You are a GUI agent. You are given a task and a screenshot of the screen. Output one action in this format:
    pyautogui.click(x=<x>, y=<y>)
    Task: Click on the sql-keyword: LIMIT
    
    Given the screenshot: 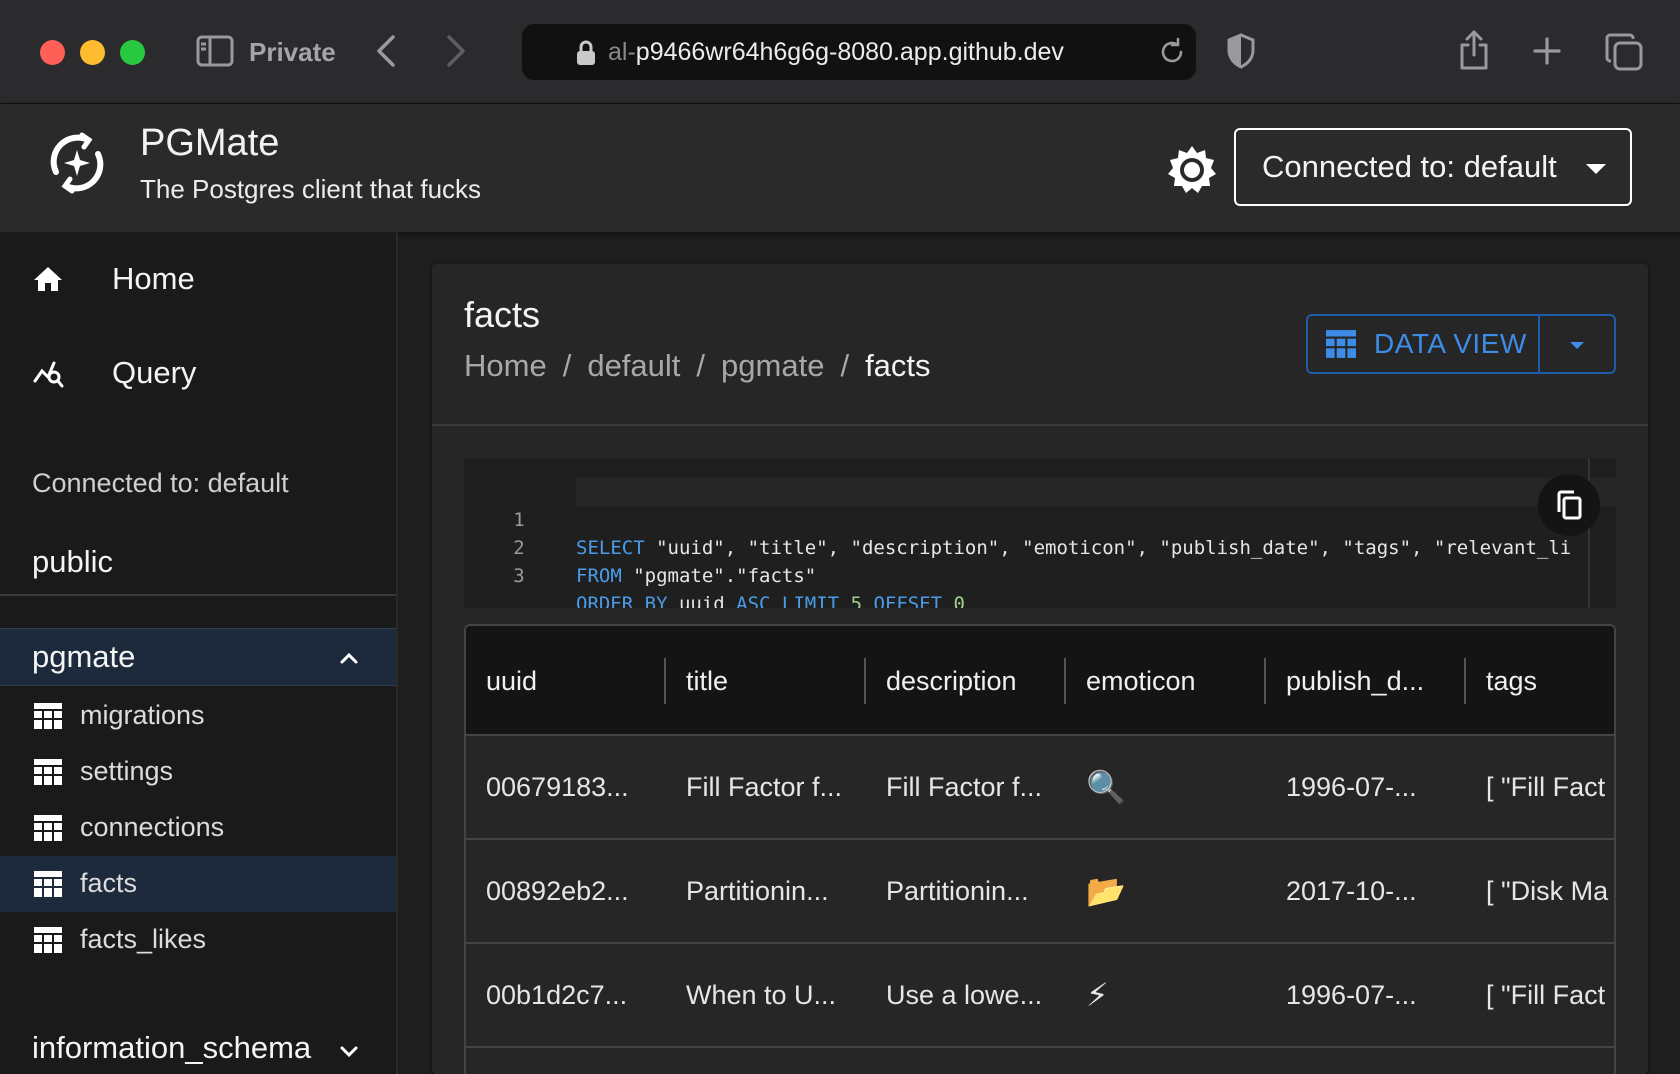 What is the action you would take?
    pyautogui.click(x=810, y=600)
    